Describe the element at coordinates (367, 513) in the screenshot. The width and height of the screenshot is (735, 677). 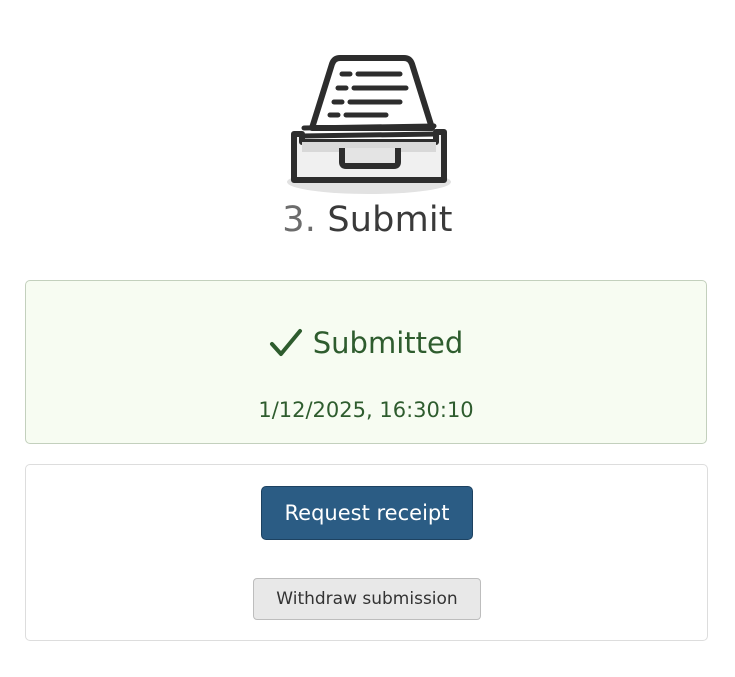
I see `request-receipt-button: Request receipt` at that location.